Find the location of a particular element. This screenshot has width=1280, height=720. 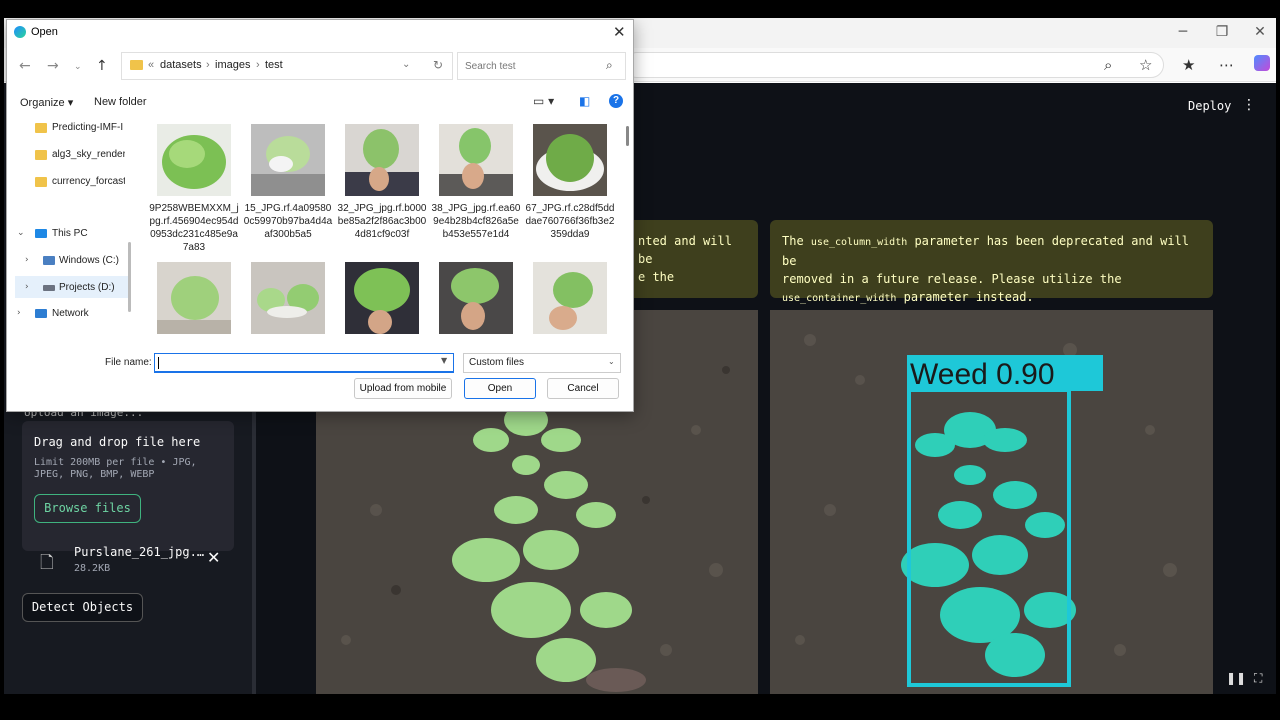

windows-drive-icon is located at coordinates (49, 260).